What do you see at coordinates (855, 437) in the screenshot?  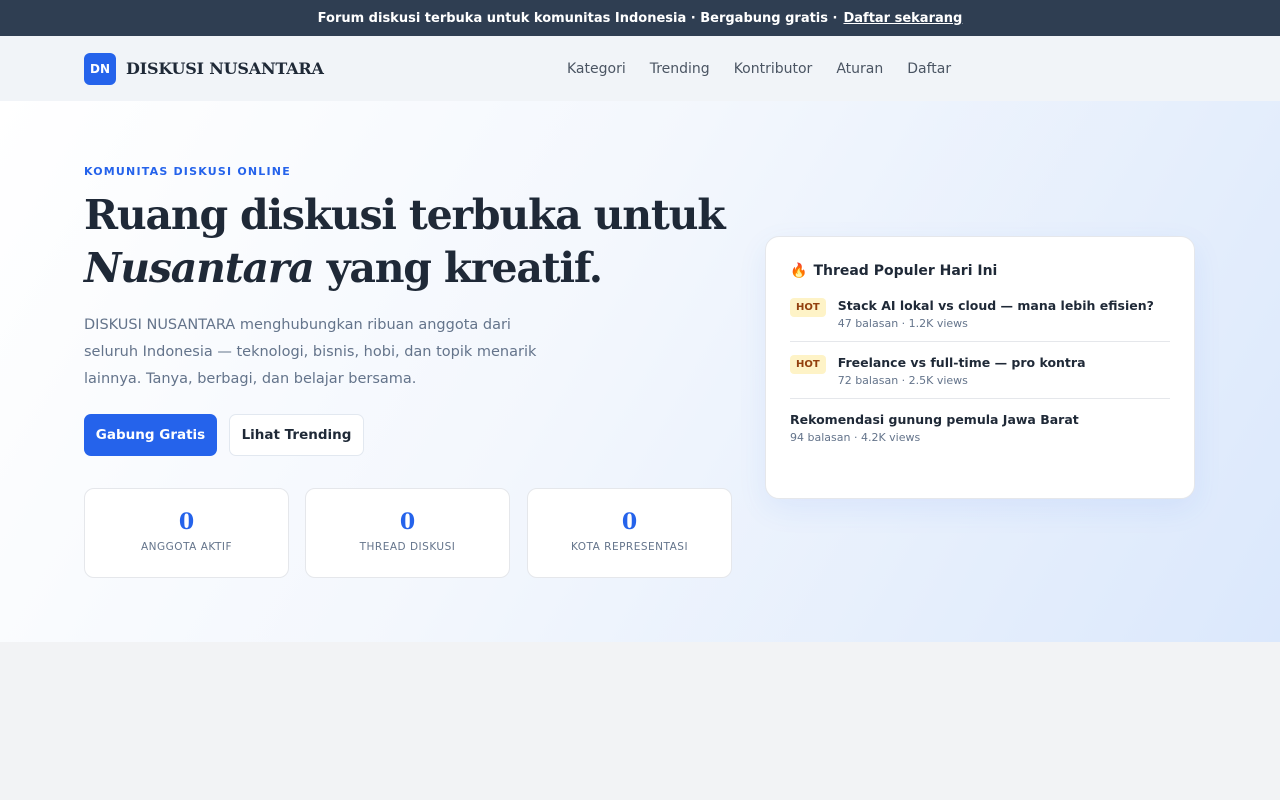 I see `thread-meta: 94 balasan · 4.2K views` at bounding box center [855, 437].